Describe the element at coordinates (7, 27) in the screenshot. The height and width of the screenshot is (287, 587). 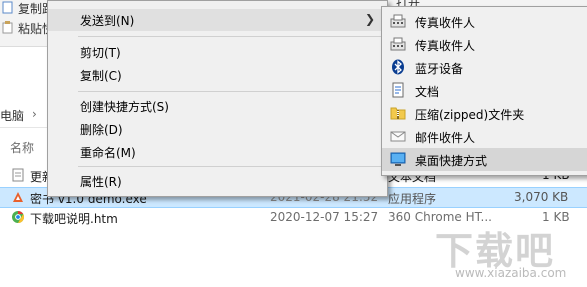
I see `paste-shortcut-icon` at that location.